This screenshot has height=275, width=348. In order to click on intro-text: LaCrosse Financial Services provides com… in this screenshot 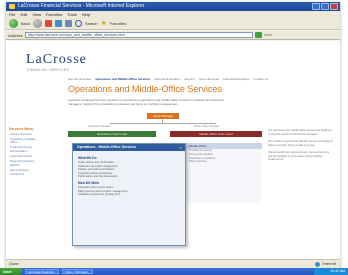, I will do `click(146, 102)`.